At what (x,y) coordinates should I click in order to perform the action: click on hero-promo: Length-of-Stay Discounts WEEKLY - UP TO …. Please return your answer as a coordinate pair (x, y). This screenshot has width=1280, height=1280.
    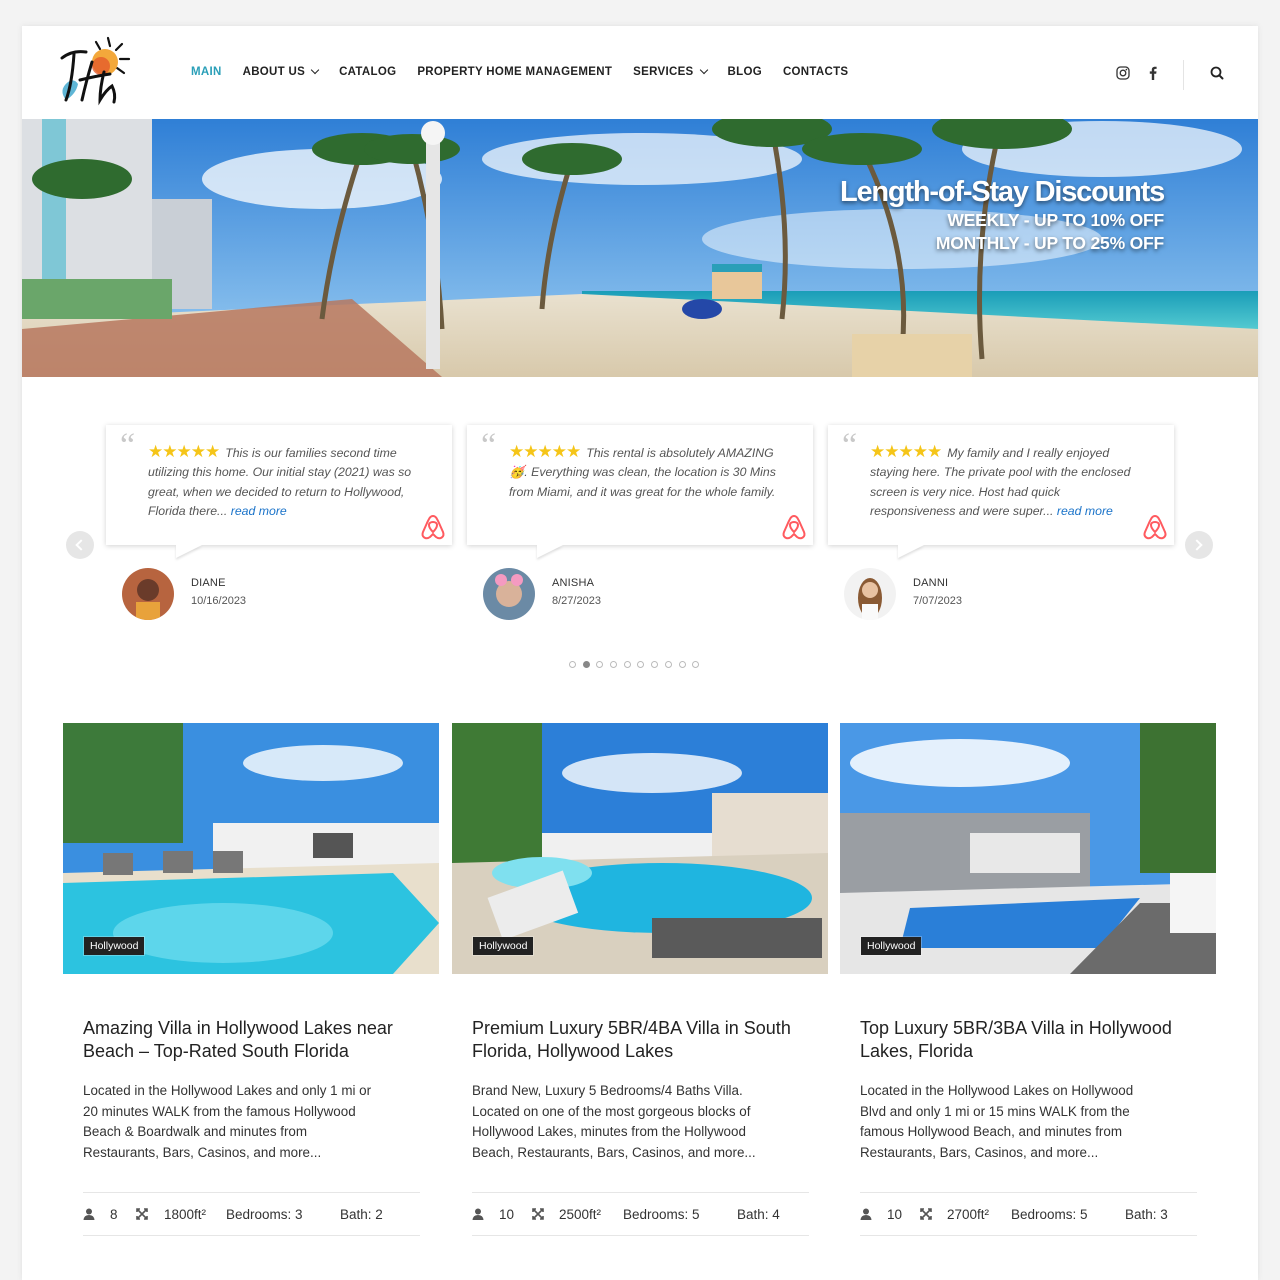
    Looking at the image, I should click on (1002, 215).